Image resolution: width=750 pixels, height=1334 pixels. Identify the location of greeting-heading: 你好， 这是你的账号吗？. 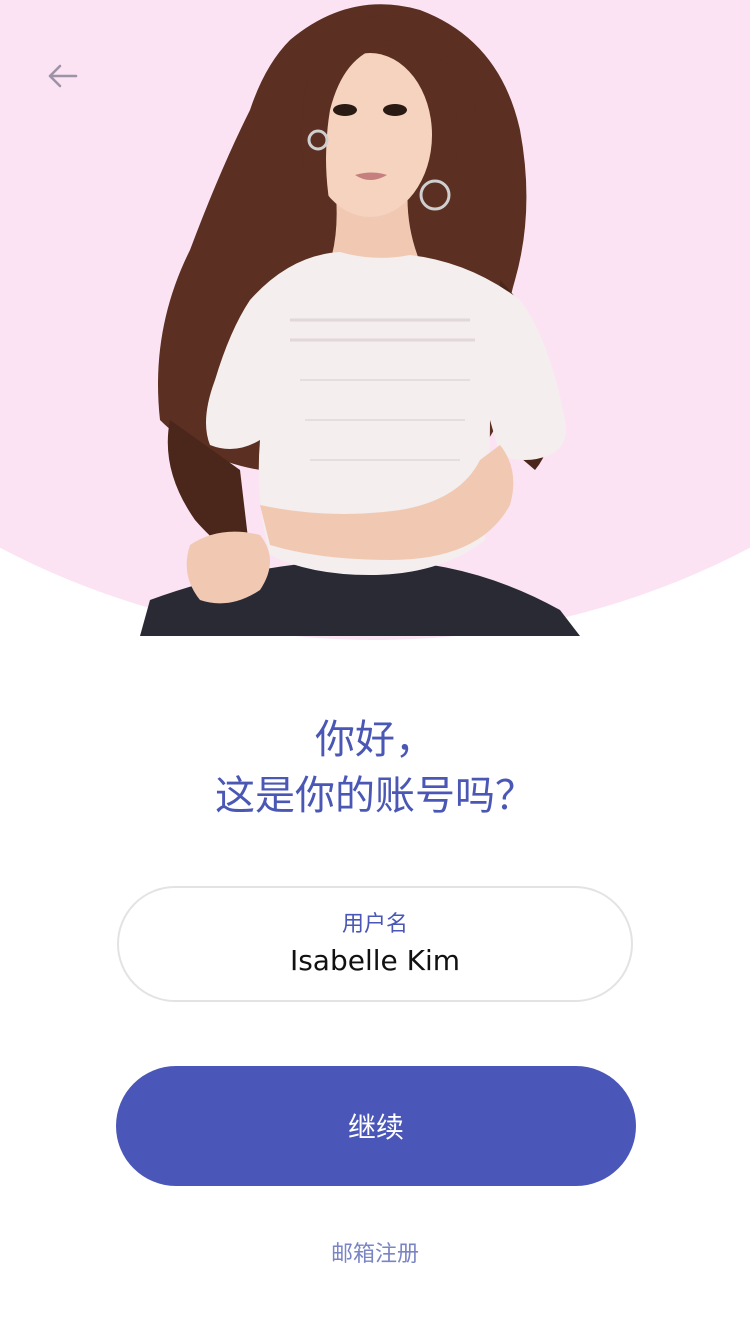
(375, 768).